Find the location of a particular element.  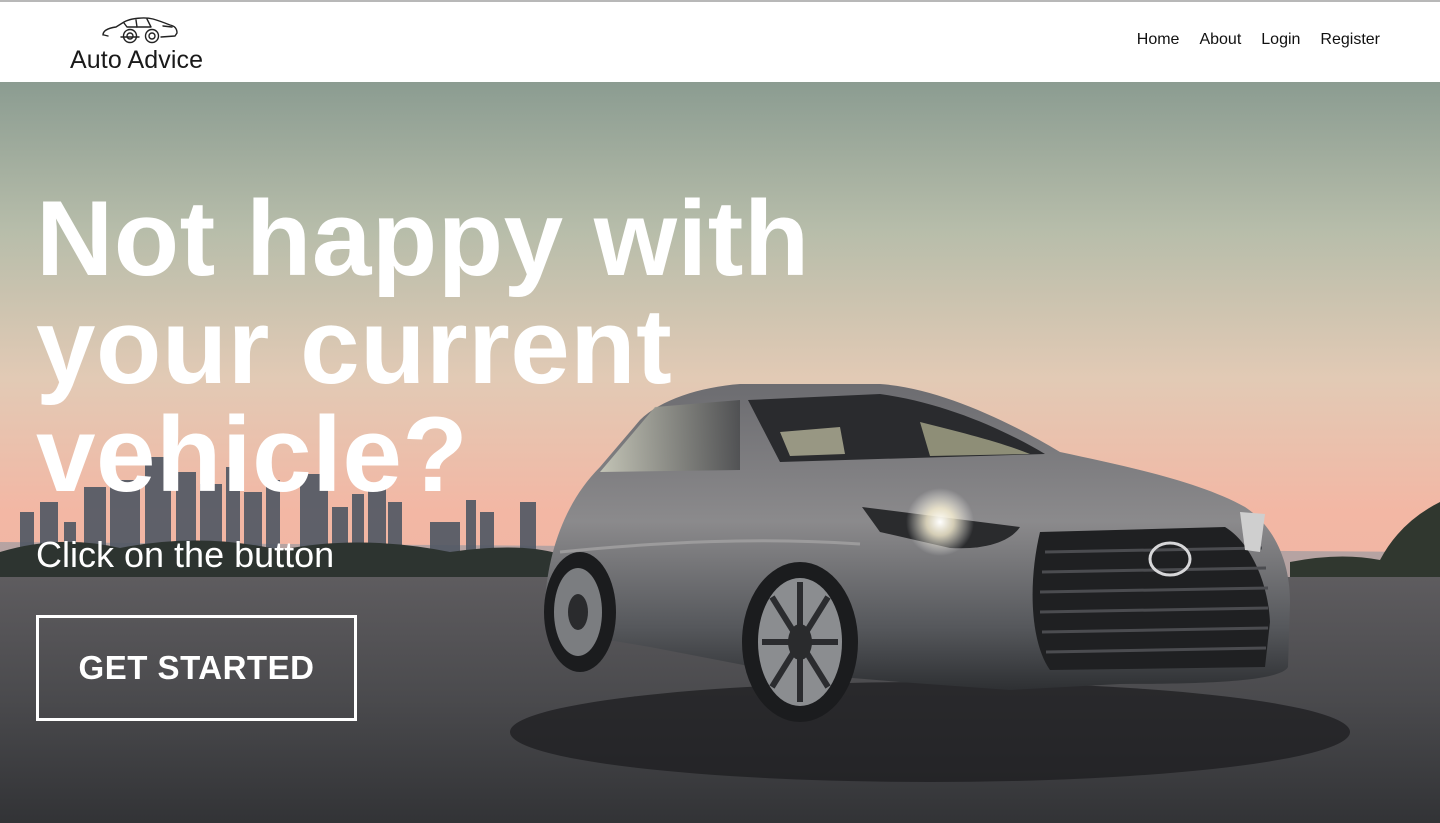

car-outline-icon is located at coordinates (140, 30).